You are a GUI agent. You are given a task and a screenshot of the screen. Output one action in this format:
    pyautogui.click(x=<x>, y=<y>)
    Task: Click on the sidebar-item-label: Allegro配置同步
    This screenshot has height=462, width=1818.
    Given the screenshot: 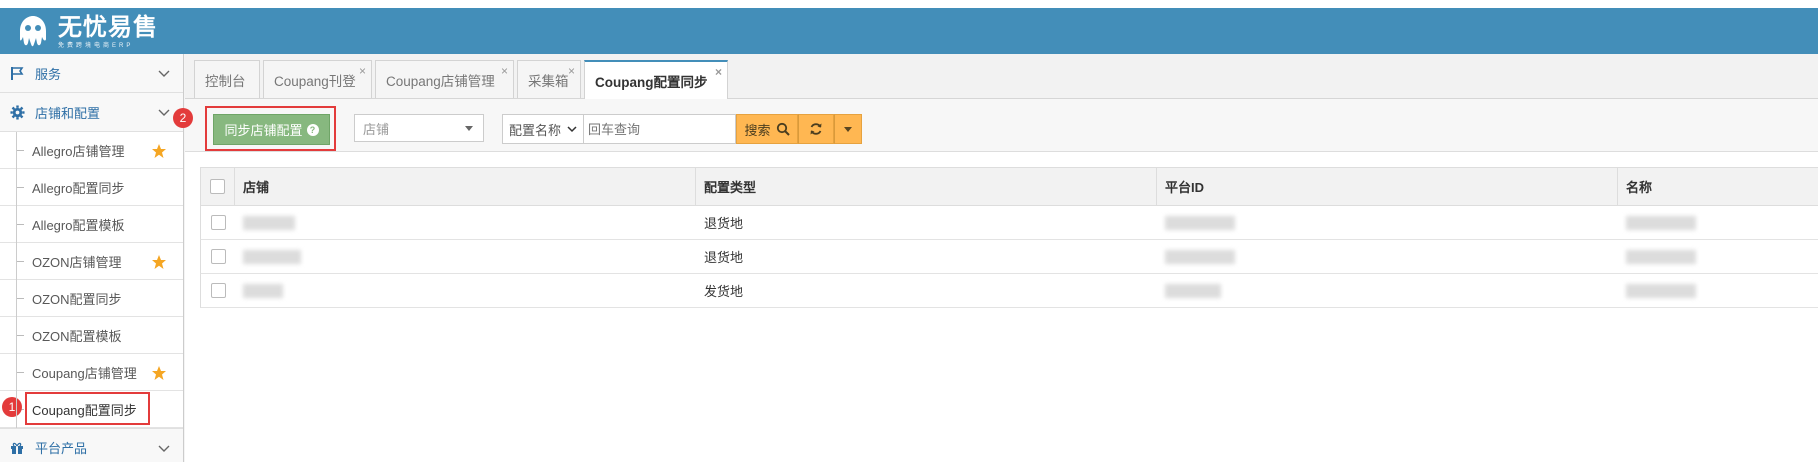 What is the action you would take?
    pyautogui.click(x=78, y=188)
    